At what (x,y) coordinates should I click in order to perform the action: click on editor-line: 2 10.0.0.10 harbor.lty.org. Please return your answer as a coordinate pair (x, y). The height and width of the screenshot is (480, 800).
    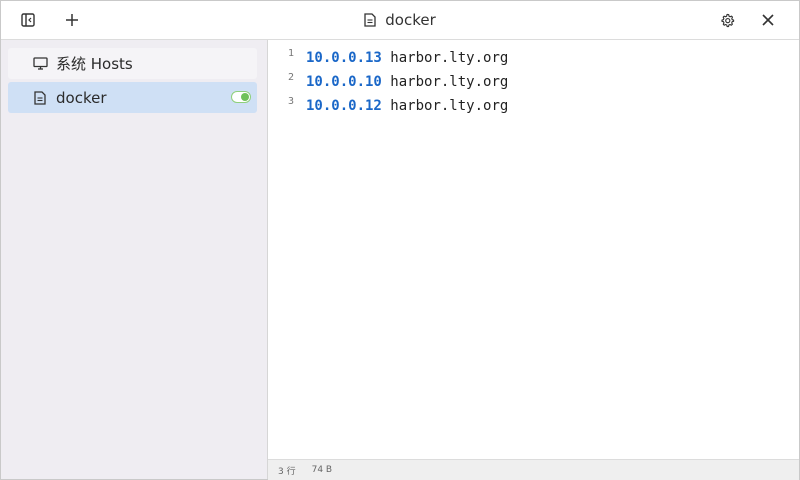
    Looking at the image, I should click on (533, 82).